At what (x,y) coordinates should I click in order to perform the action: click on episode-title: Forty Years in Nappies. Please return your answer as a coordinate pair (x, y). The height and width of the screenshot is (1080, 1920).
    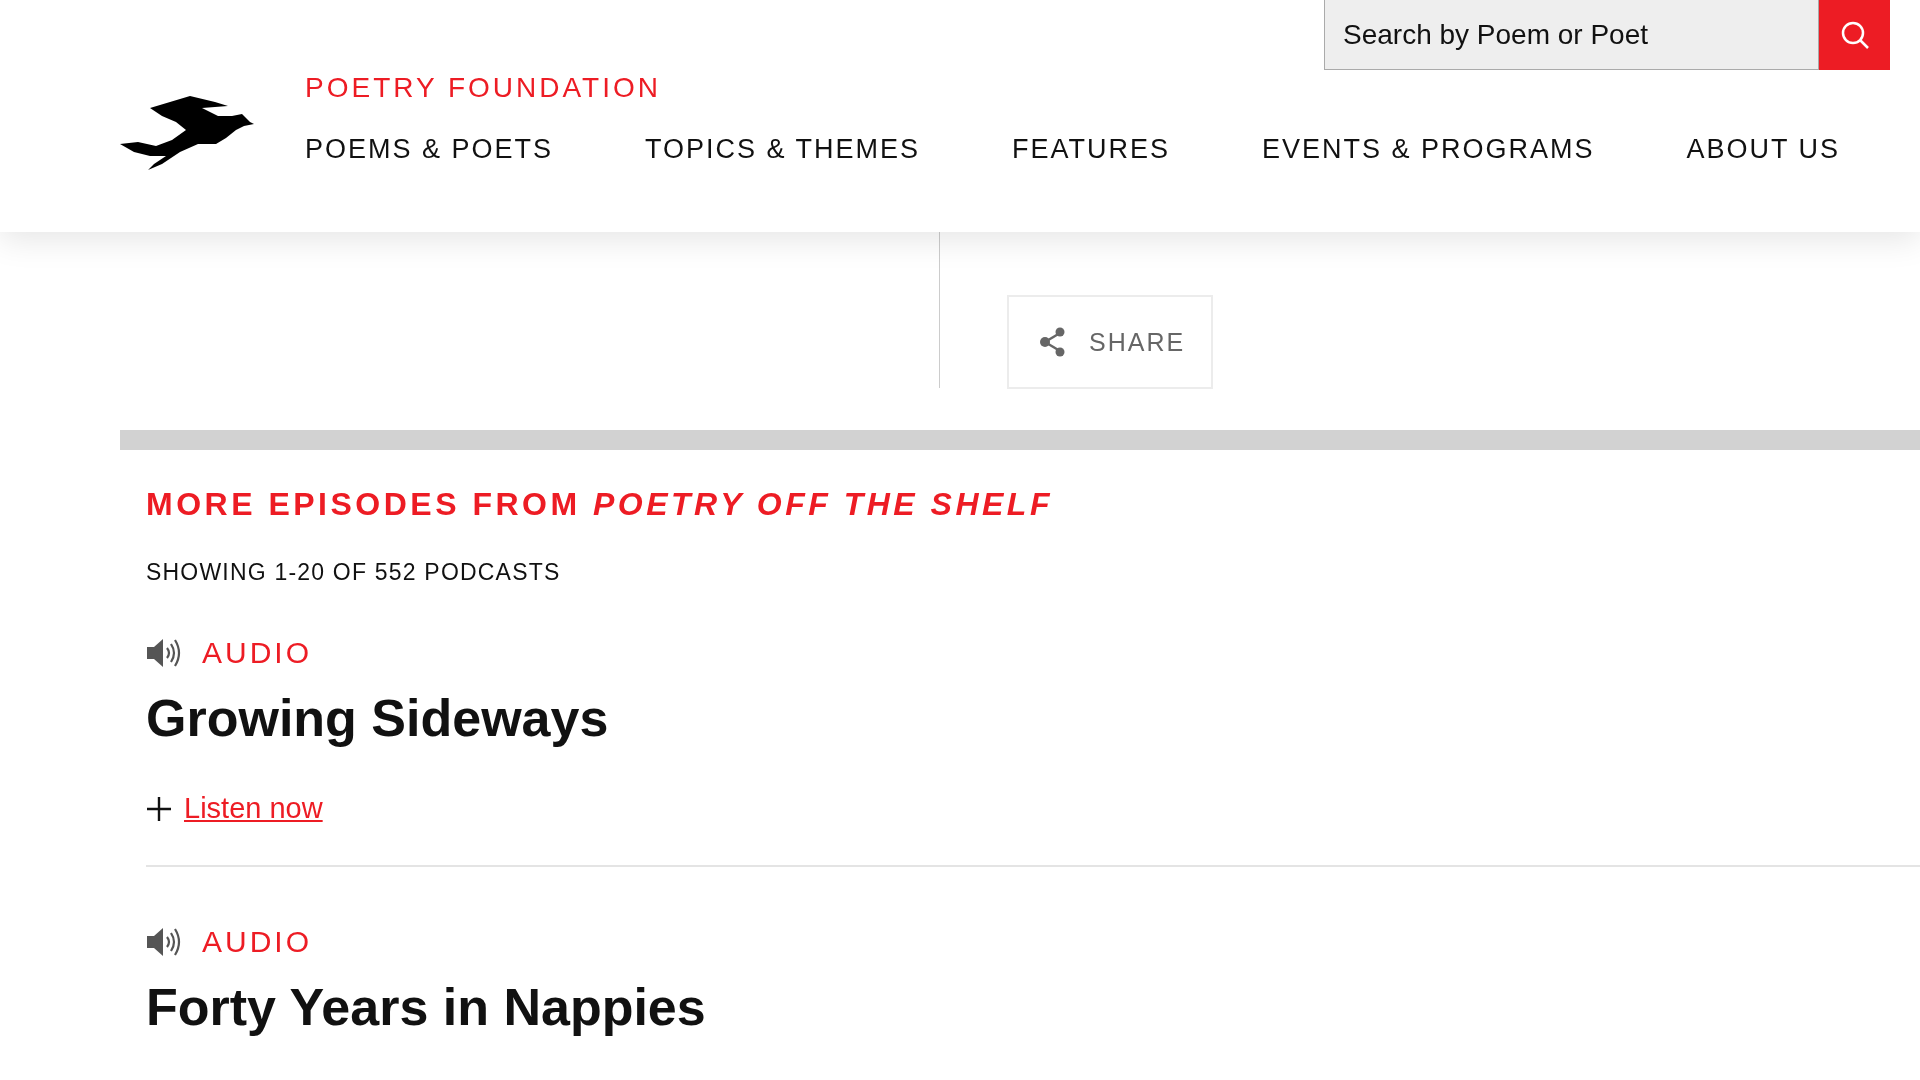
    Looking at the image, I should click on (1033, 1007).